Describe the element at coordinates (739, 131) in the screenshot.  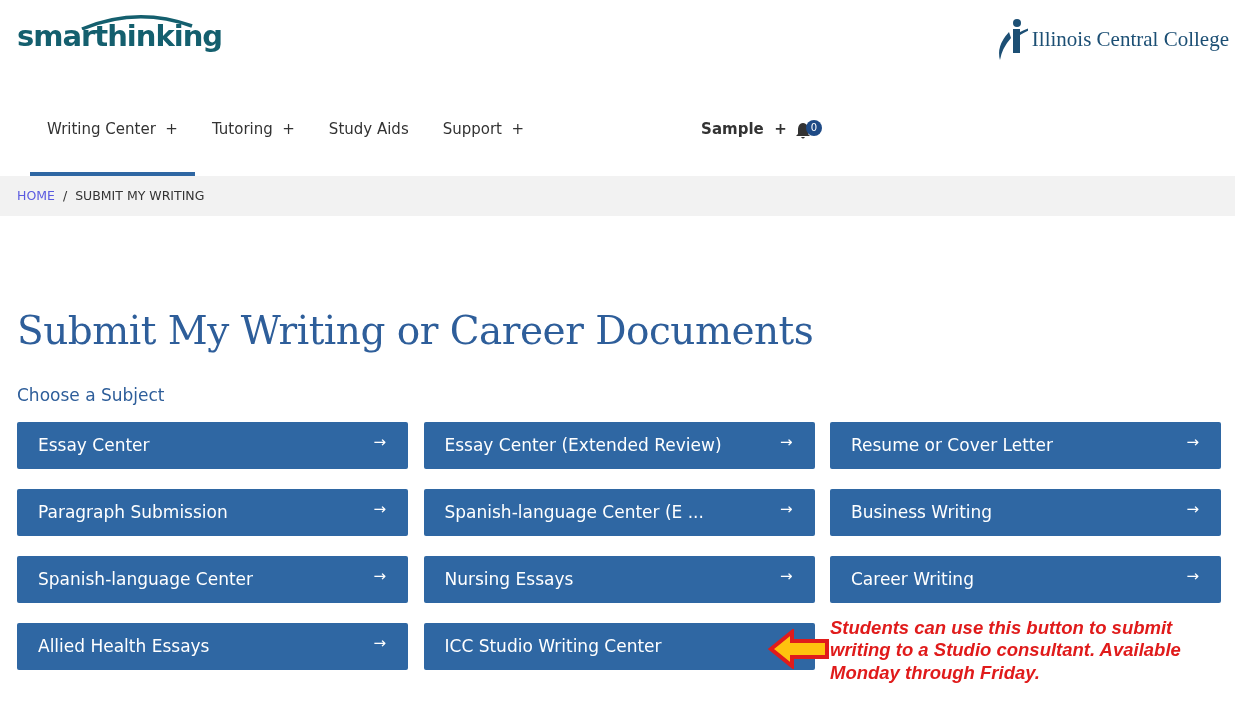
I see `user-menu: Sample +` at that location.